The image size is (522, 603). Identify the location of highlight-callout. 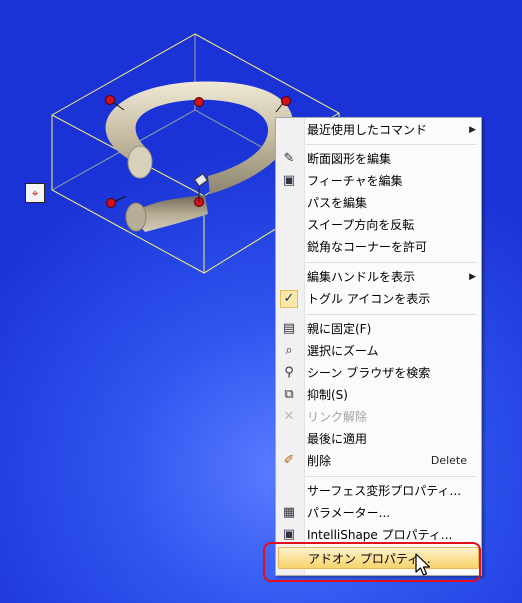
(372, 562).